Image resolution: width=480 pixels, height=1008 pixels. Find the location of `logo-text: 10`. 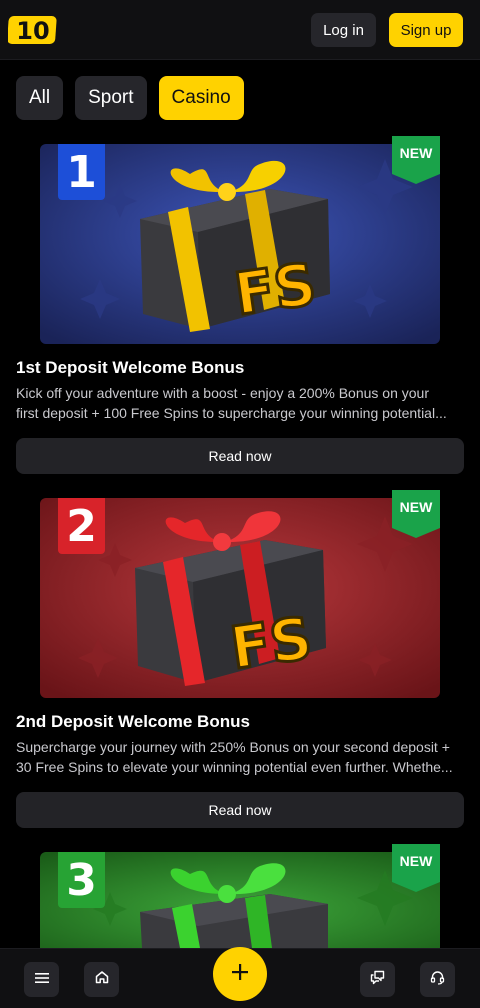

logo-text: 10 is located at coordinates (32, 31).